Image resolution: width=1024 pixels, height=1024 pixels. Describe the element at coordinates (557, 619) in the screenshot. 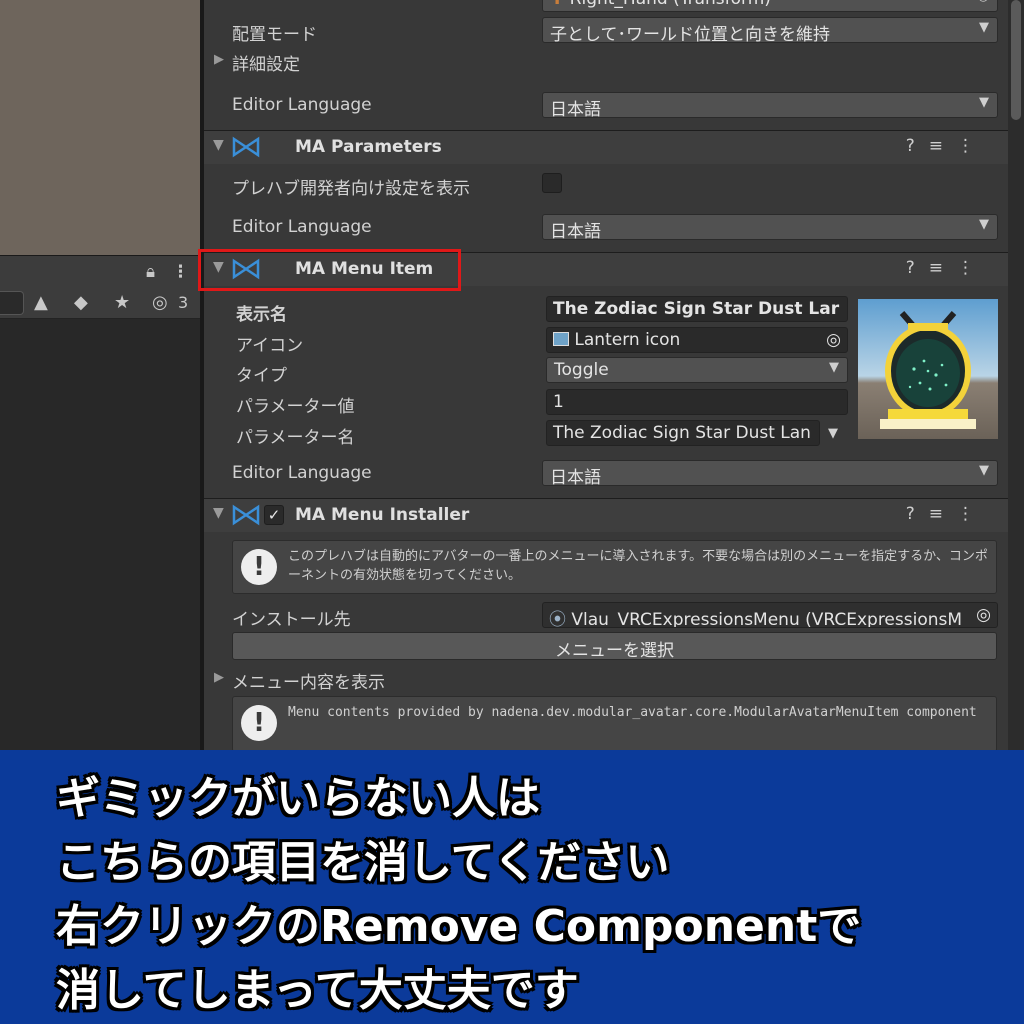

I see `menu-asset-icon: ⦿` at that location.